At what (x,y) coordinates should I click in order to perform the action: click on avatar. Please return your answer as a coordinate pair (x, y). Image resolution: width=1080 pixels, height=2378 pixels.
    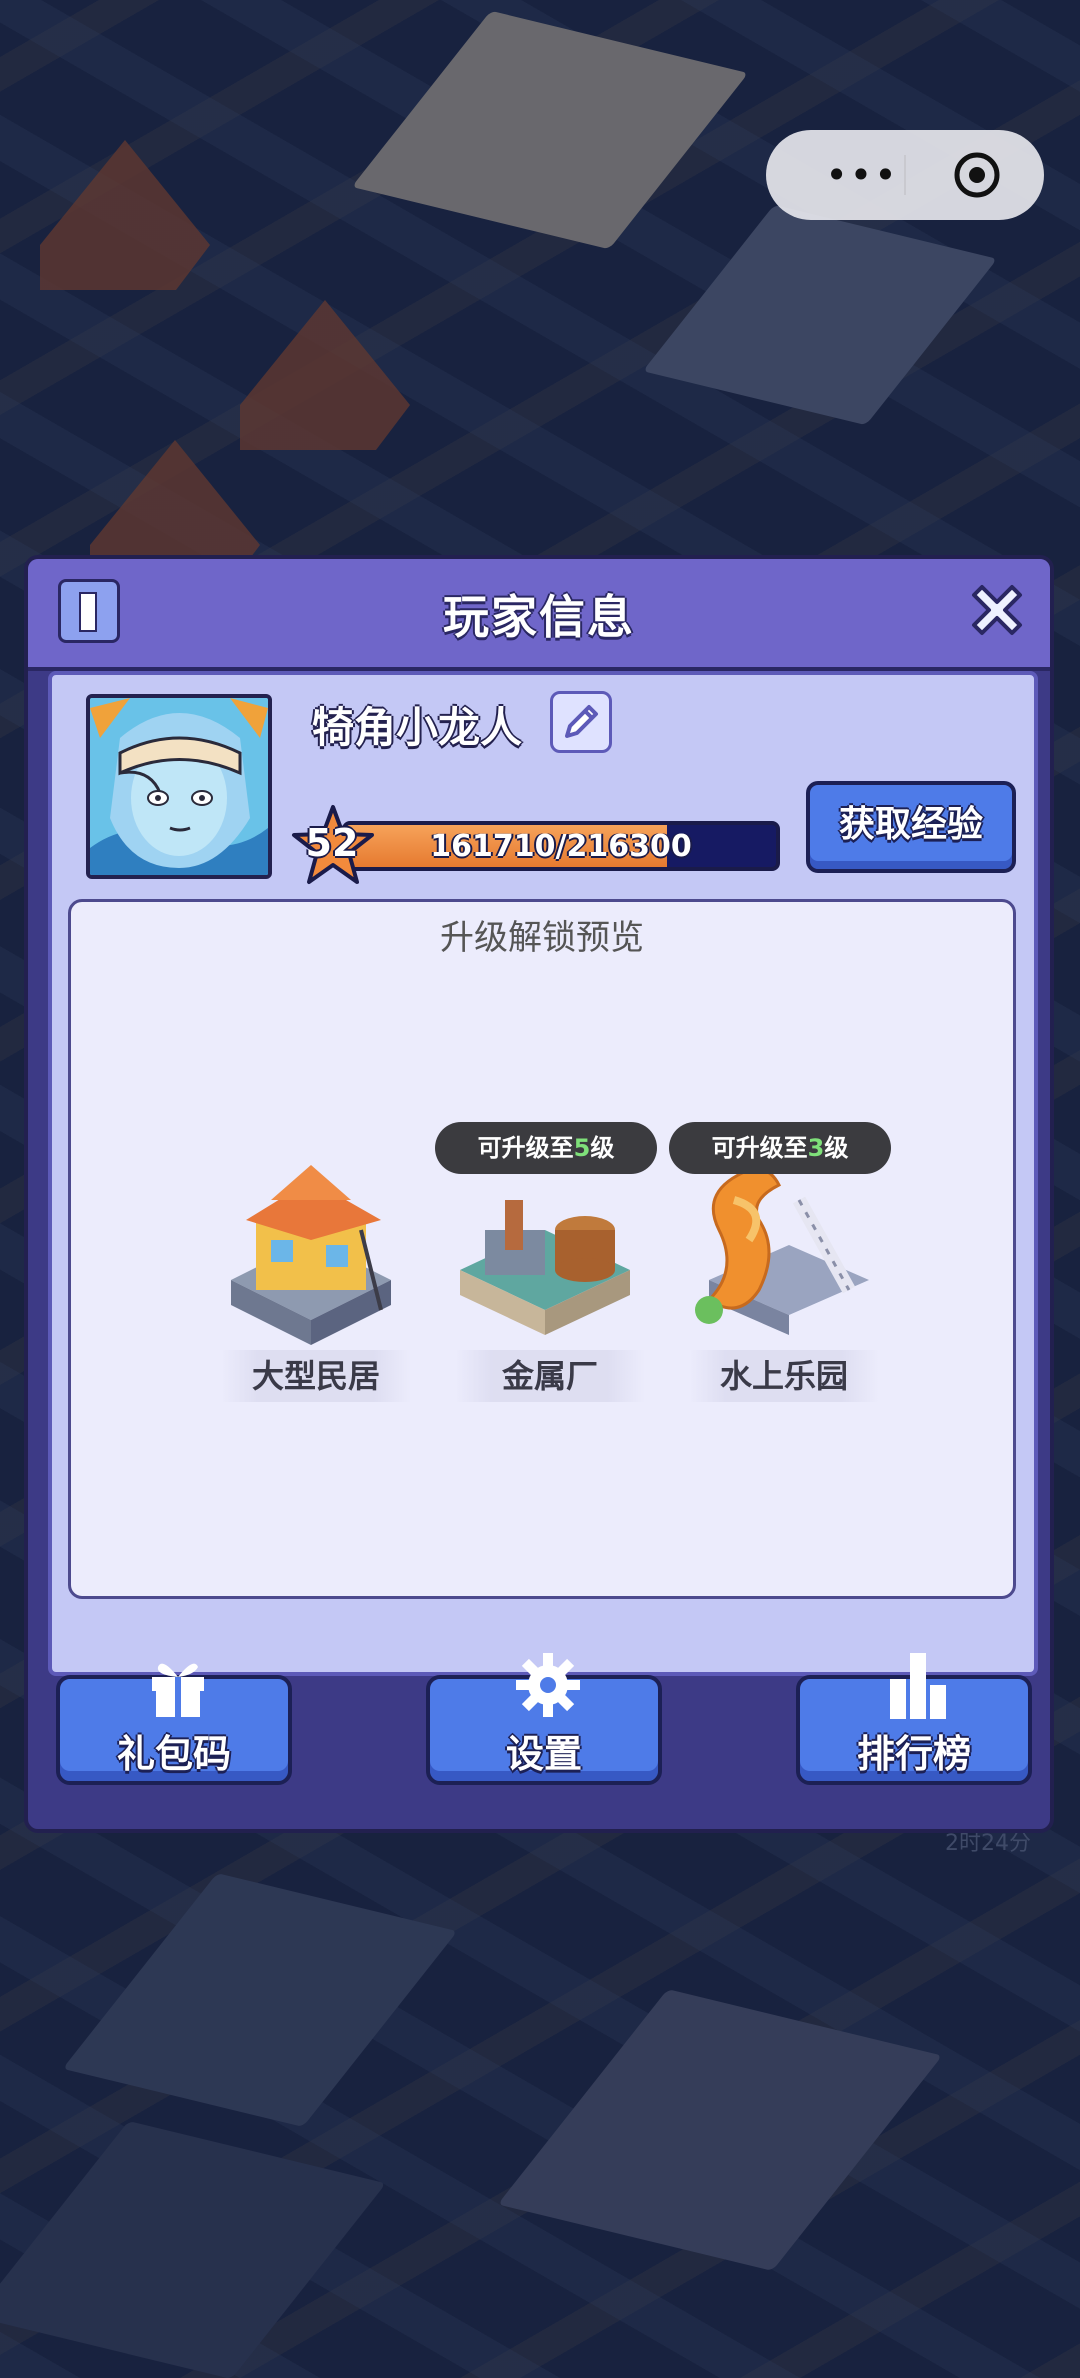
    Looking at the image, I should click on (179, 786).